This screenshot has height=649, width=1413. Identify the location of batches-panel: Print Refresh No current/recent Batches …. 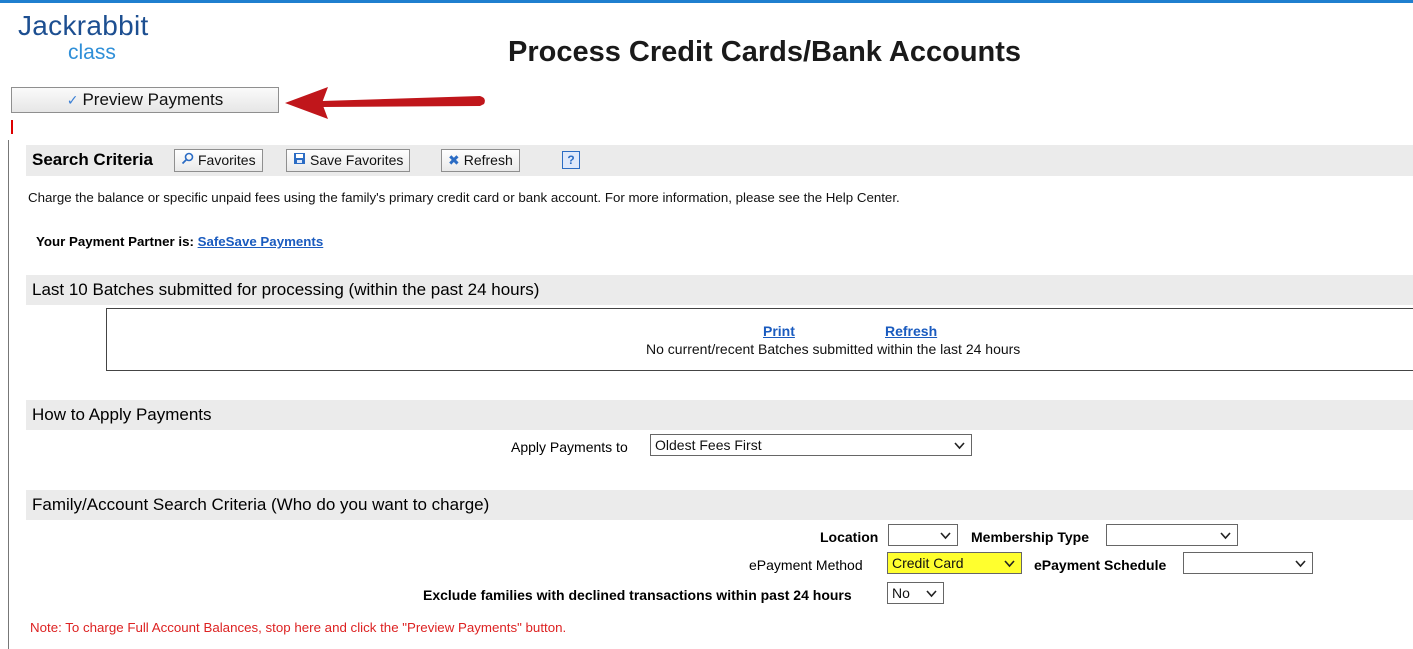
(759, 339).